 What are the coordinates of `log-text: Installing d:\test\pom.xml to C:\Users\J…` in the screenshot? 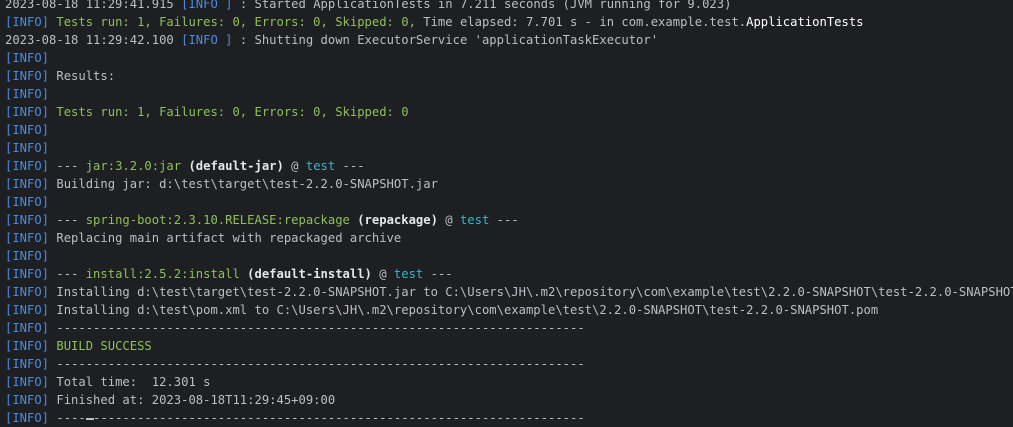 It's located at (464, 310).